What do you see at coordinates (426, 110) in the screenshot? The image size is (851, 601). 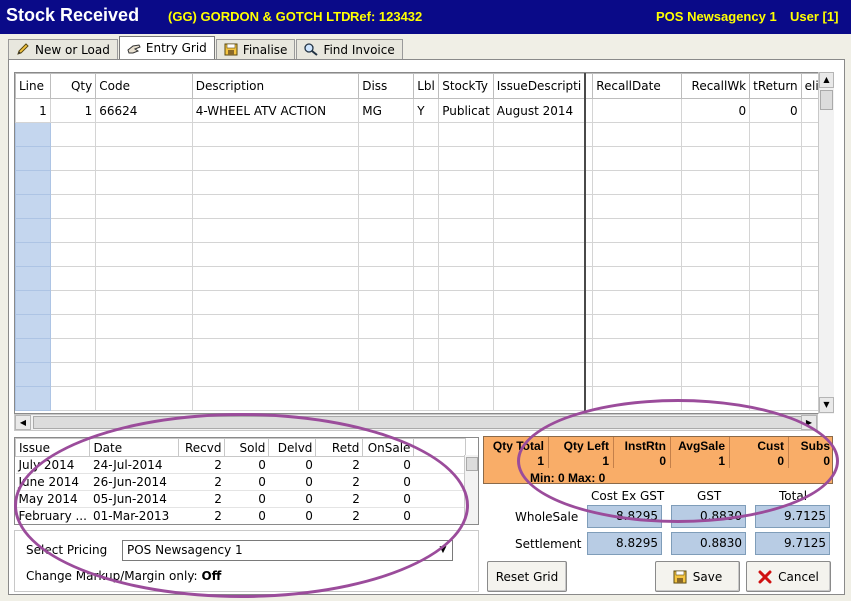 I see `grid-cell: Y` at bounding box center [426, 110].